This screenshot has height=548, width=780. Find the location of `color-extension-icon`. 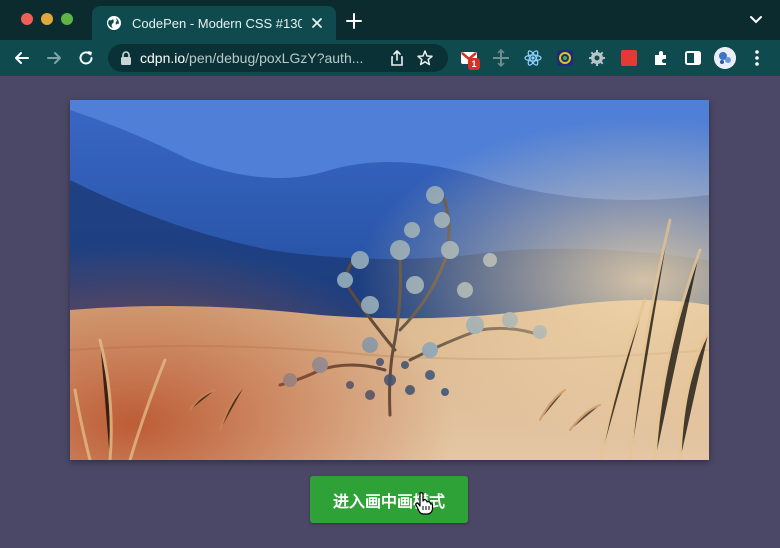

color-extension-icon is located at coordinates (565, 58).